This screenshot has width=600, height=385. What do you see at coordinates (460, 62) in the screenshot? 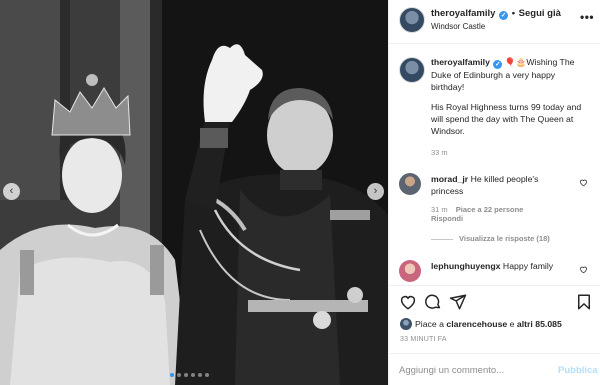
I see `caption-username: theroyalfamily` at bounding box center [460, 62].